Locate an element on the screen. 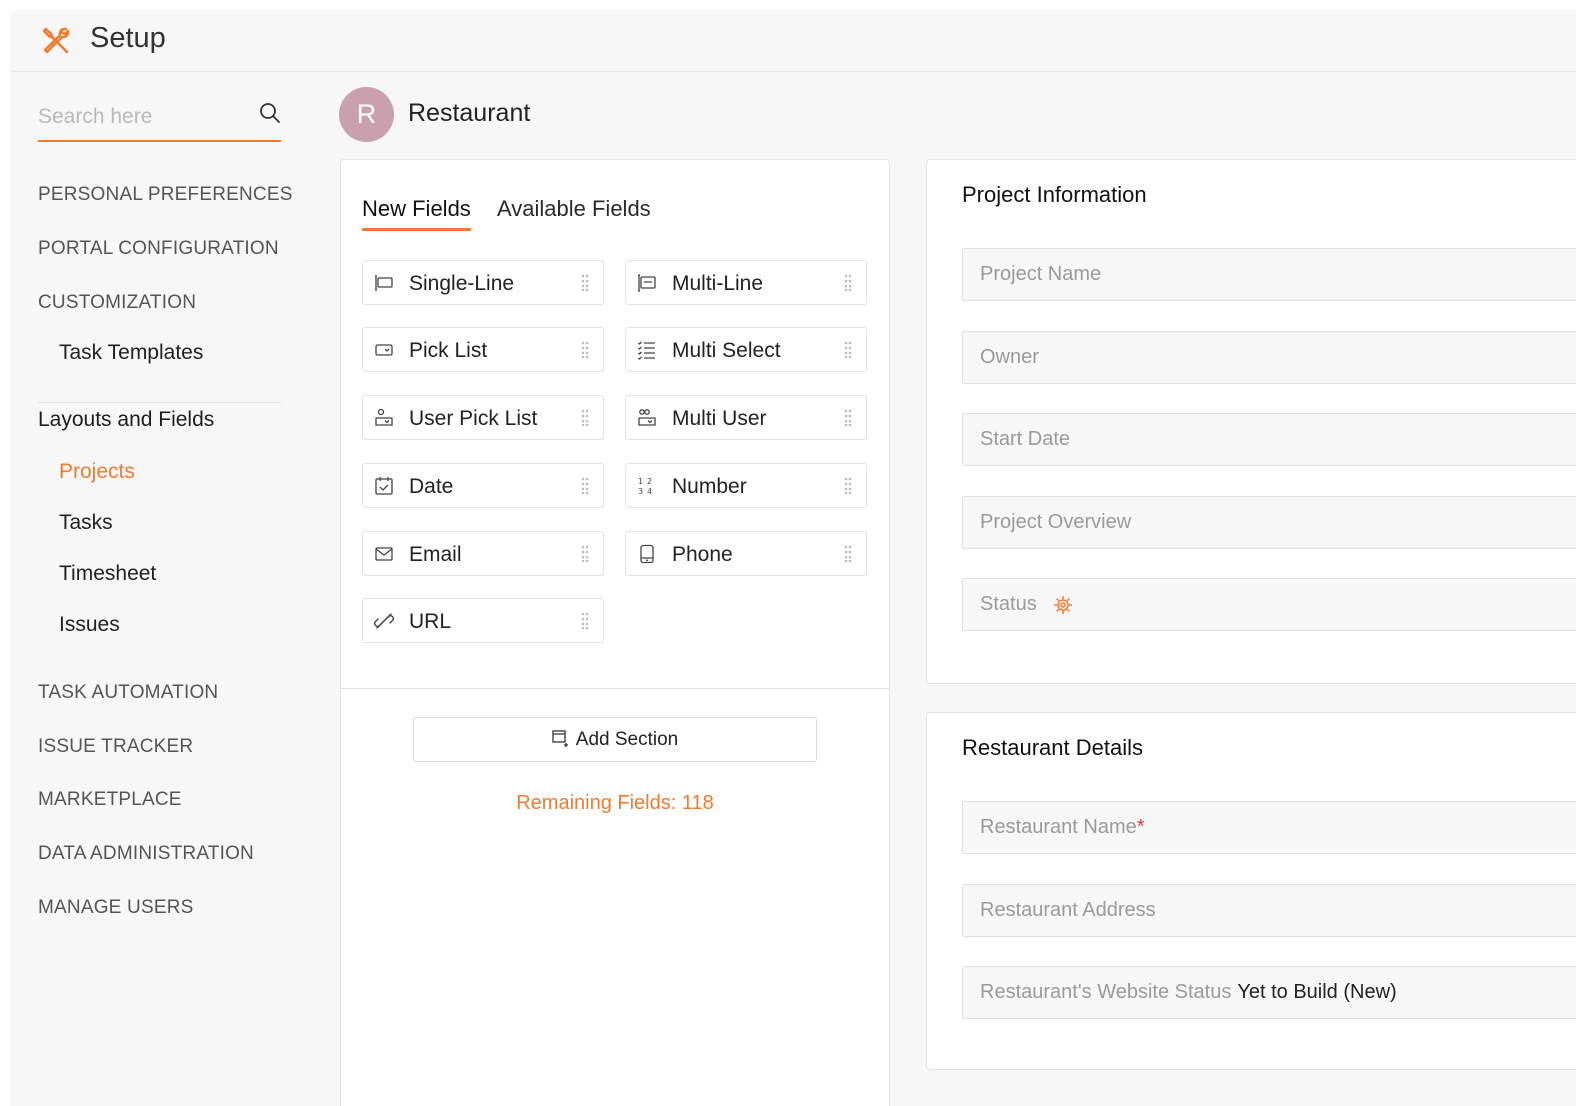 This screenshot has height=1106, width=1576. required-mark: * is located at coordinates (1140, 827).